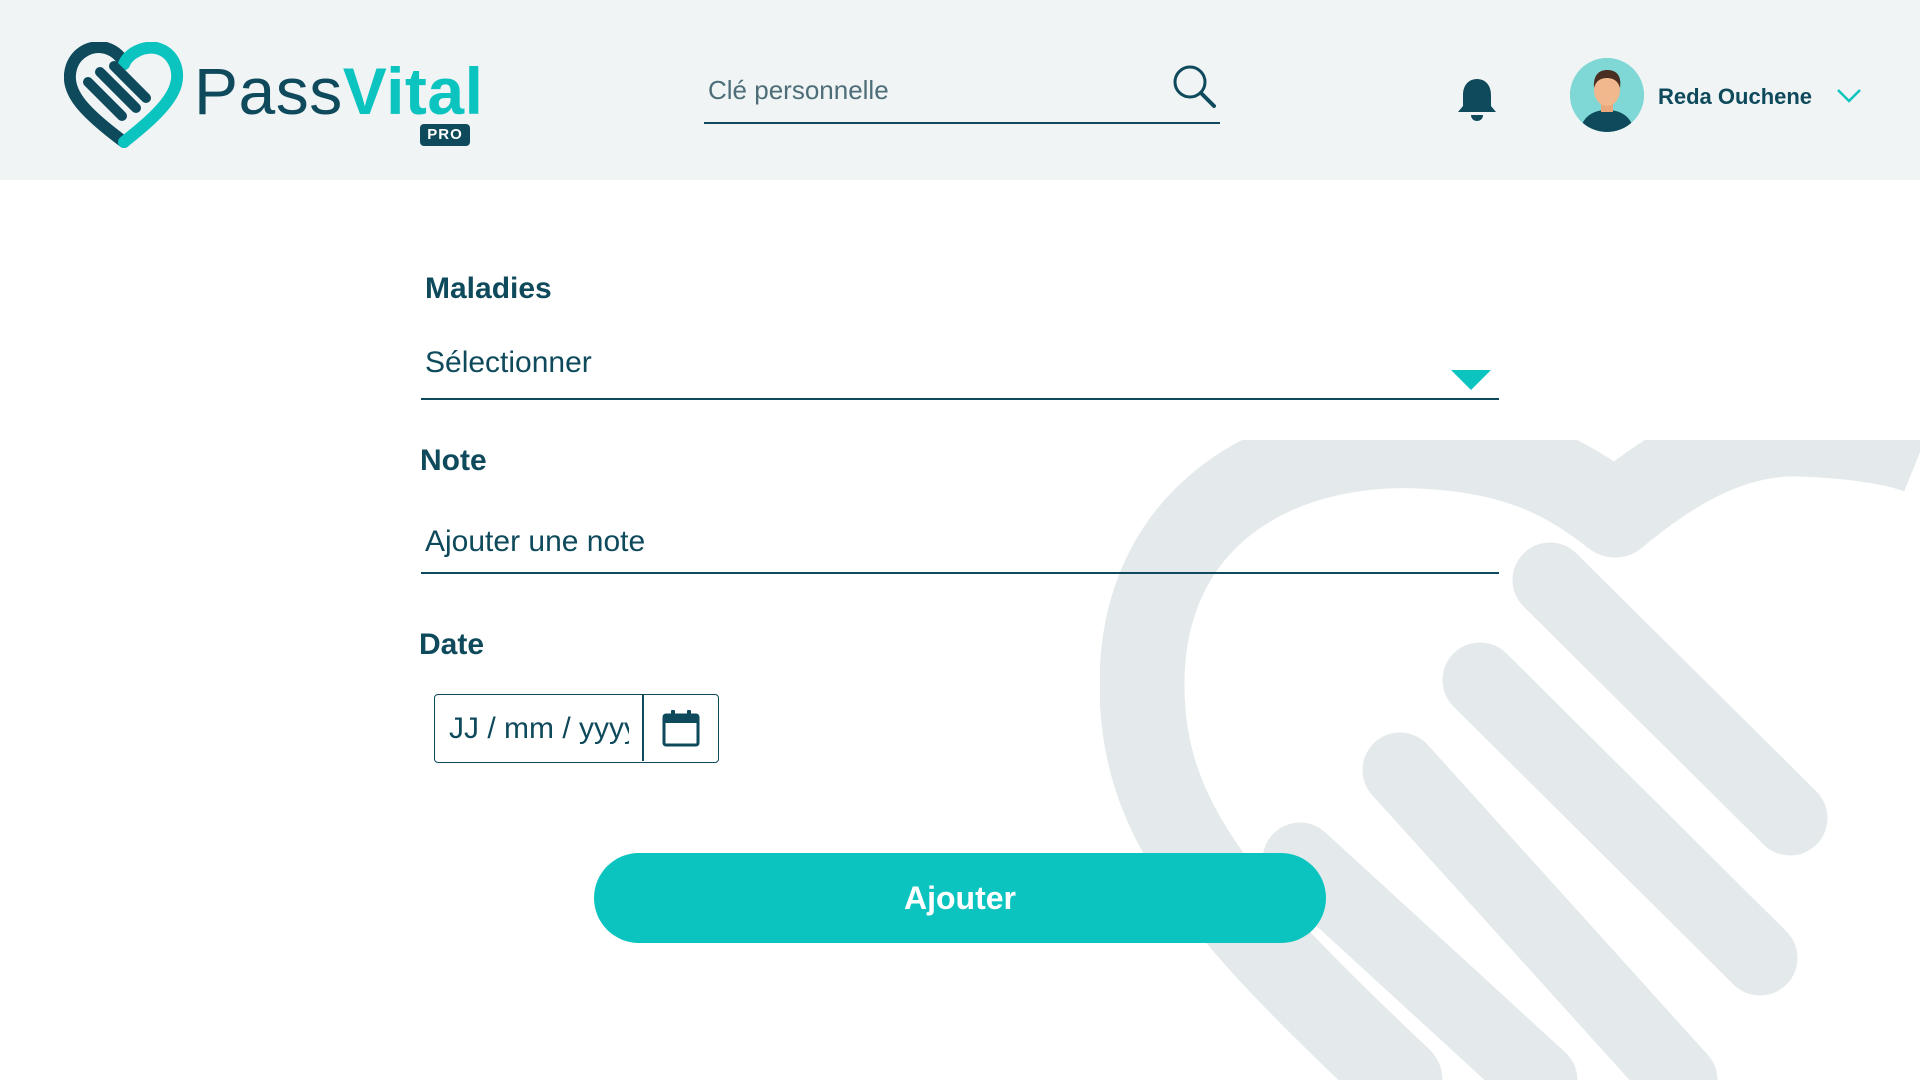  What do you see at coordinates (928, 90) in the screenshot?
I see `search-input` at bounding box center [928, 90].